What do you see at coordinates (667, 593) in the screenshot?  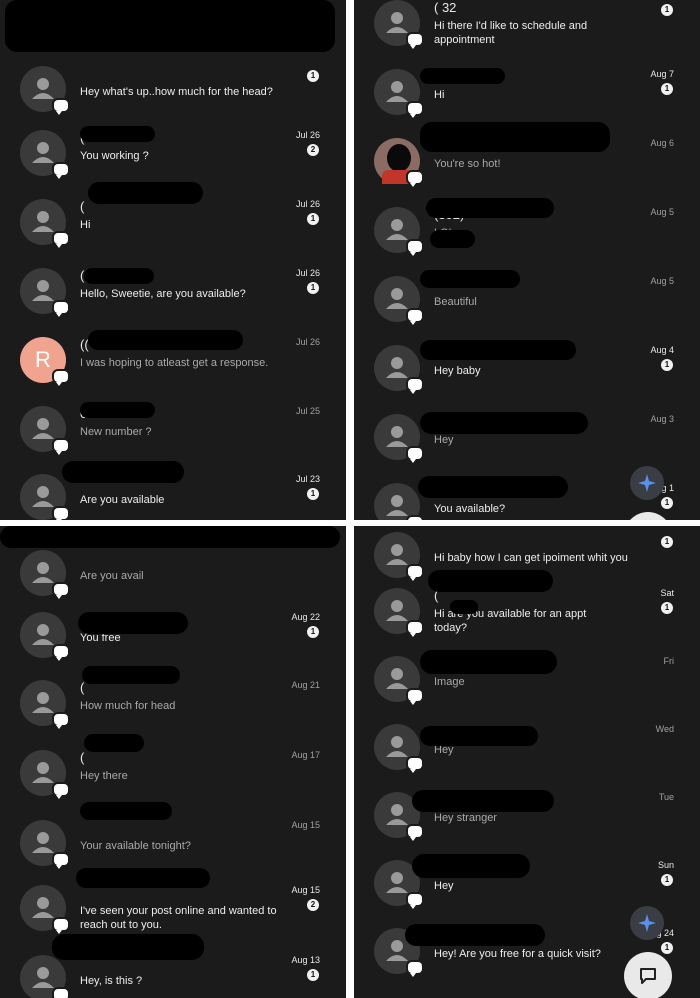 I see `timestamp: Sat` at bounding box center [667, 593].